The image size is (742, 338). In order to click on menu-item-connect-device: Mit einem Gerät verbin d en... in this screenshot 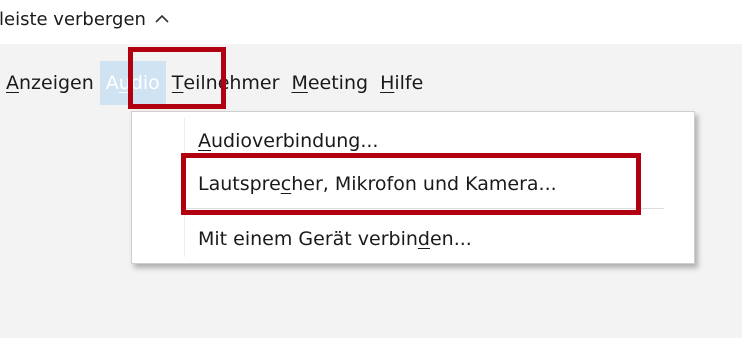, I will do `click(335, 239)`.